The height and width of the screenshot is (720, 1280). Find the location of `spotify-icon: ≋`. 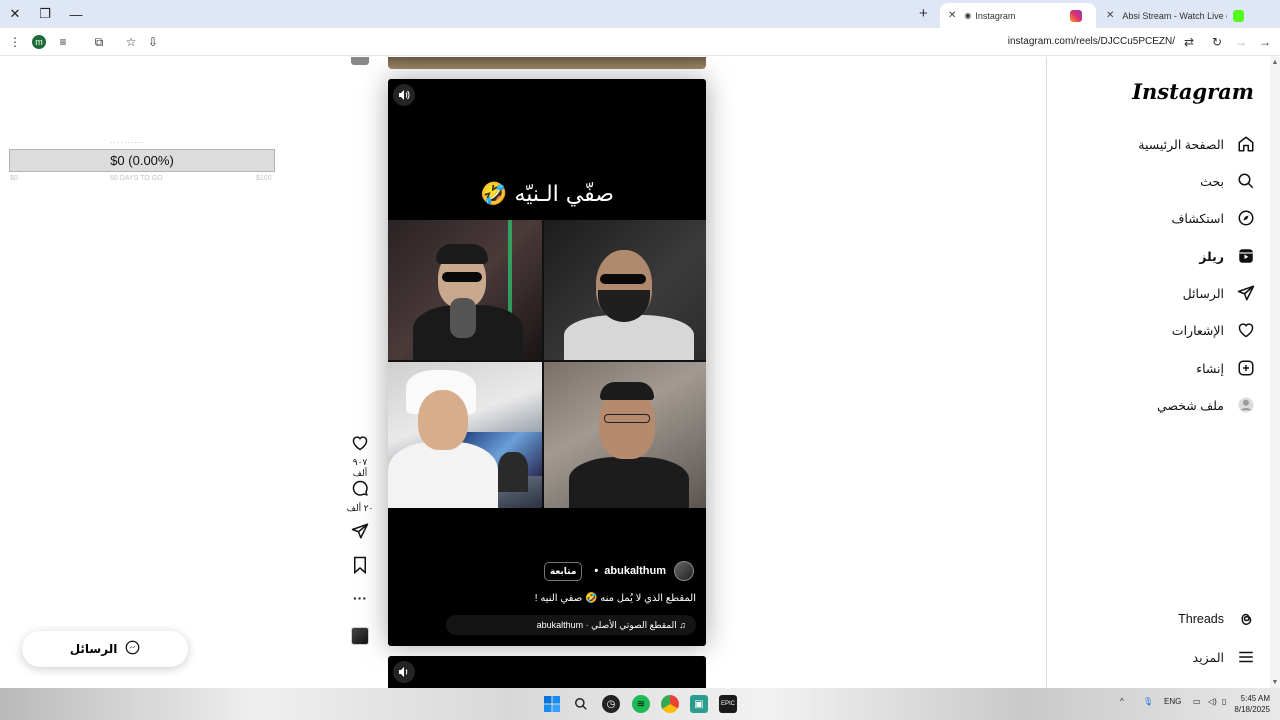

spotify-icon: ≋ is located at coordinates (641, 704).